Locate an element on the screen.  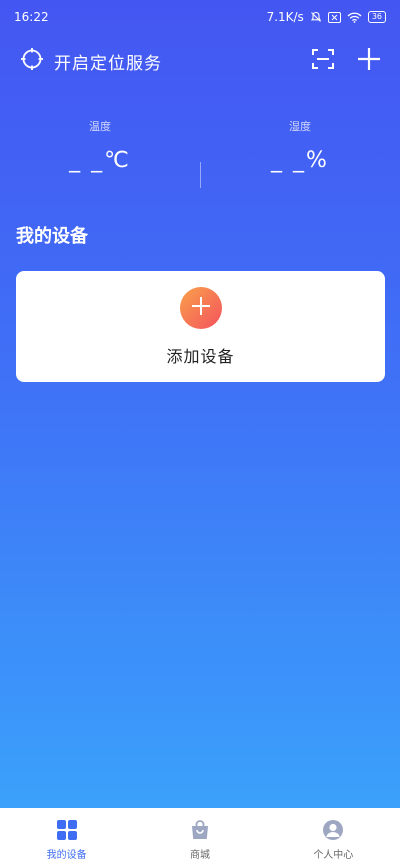
status-time: 16:22 is located at coordinates (31, 17).